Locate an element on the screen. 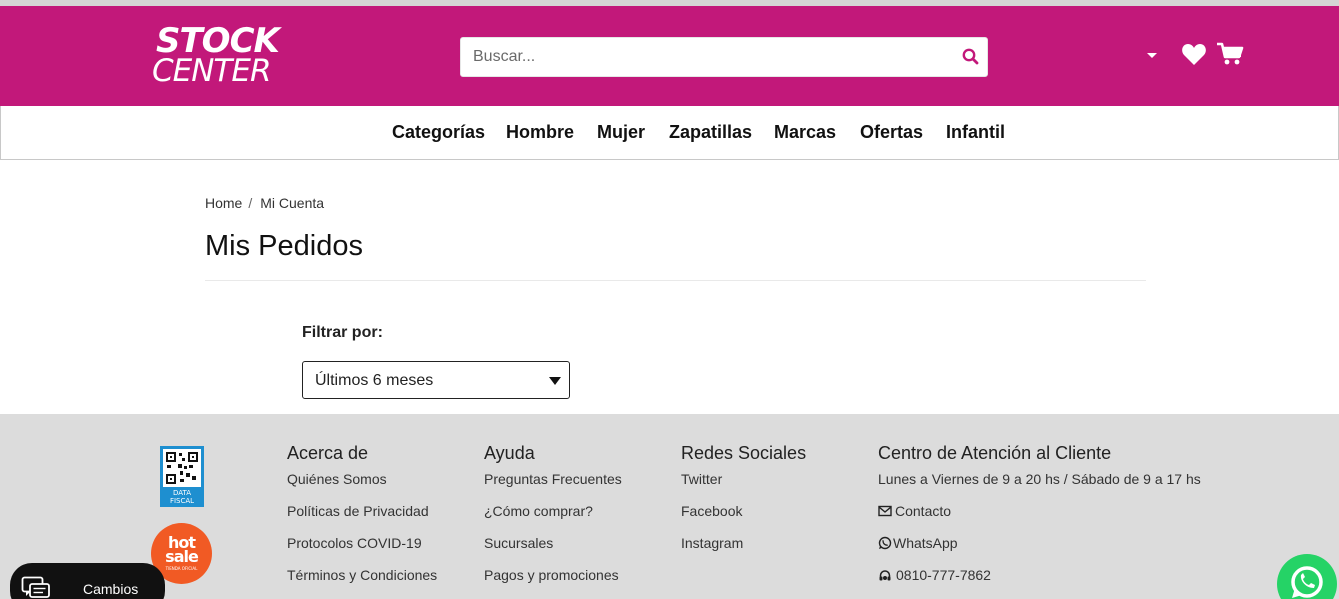 This screenshot has height=599, width=1339. hotsale-line-2: sale is located at coordinates (182, 556).